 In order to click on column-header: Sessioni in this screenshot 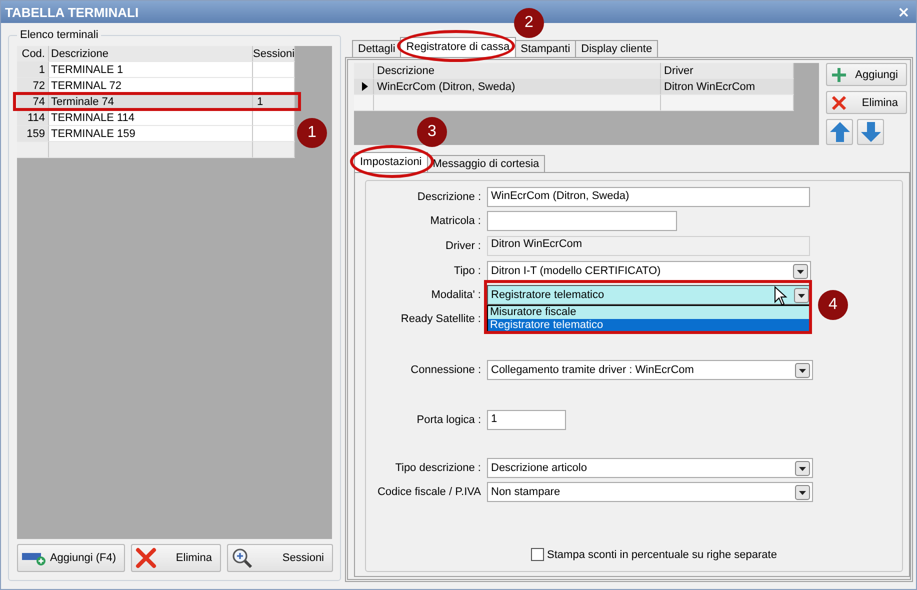, I will do `click(274, 54)`.